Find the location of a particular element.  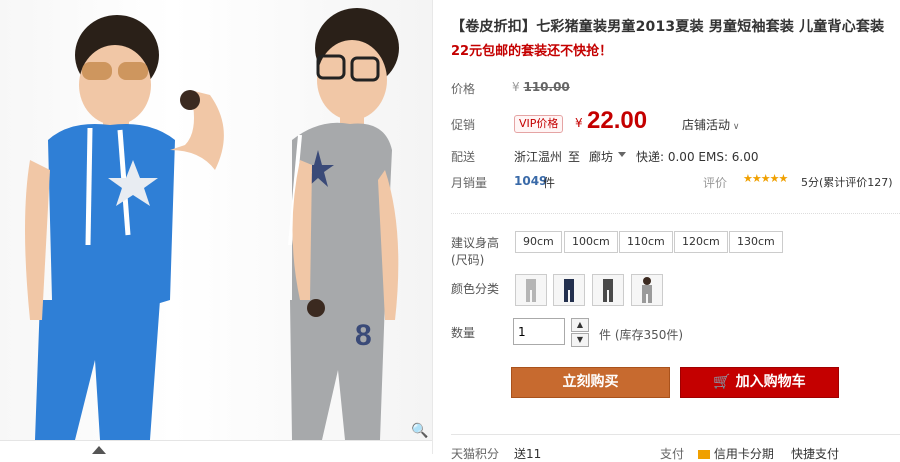

original-price: ¥ 110.00 is located at coordinates (541, 87).